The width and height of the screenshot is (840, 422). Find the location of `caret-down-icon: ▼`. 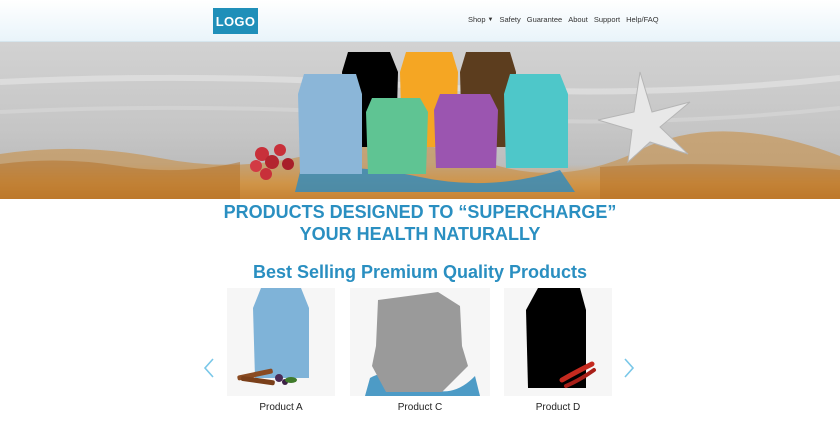

caret-down-icon: ▼ is located at coordinates (490, 19).